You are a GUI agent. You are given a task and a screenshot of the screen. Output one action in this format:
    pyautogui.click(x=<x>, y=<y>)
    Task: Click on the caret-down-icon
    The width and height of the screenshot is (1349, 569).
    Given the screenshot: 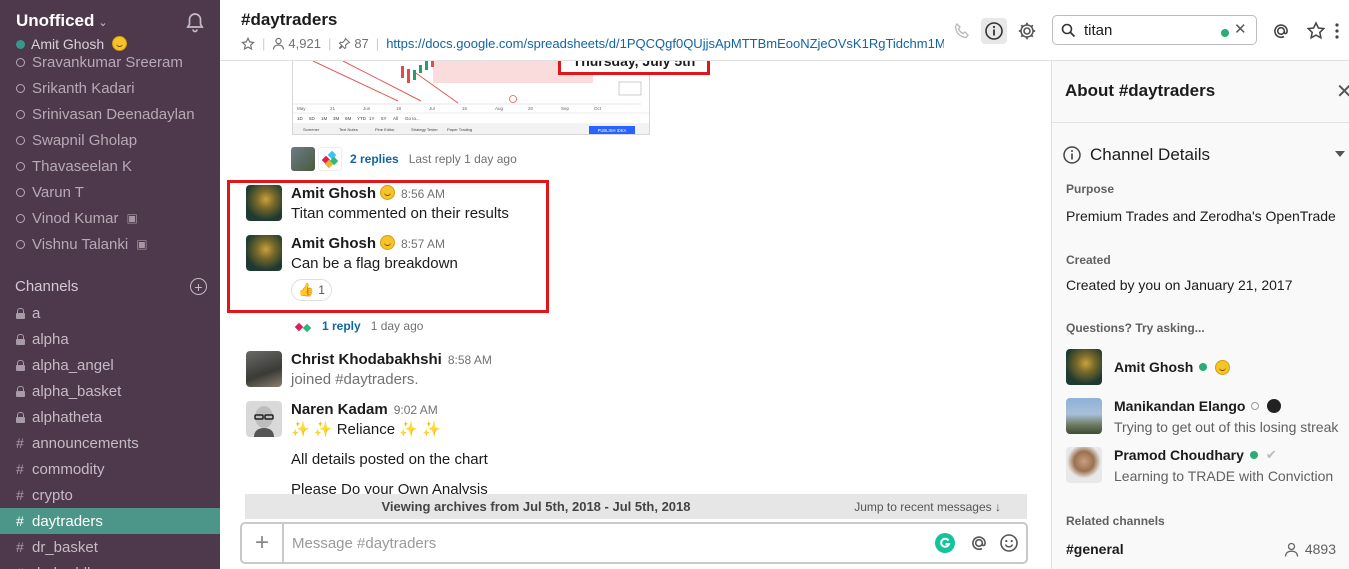 What is the action you would take?
    pyautogui.click(x=1340, y=154)
    